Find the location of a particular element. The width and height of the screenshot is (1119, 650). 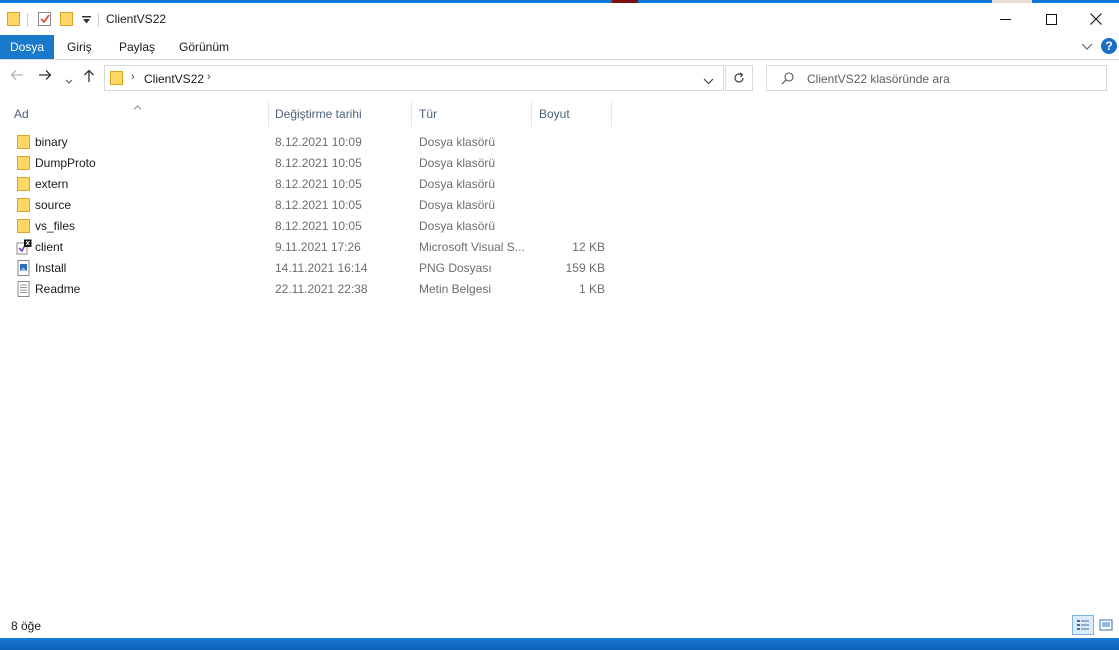

customize-qat-dropdown-icon is located at coordinates (86, 21).